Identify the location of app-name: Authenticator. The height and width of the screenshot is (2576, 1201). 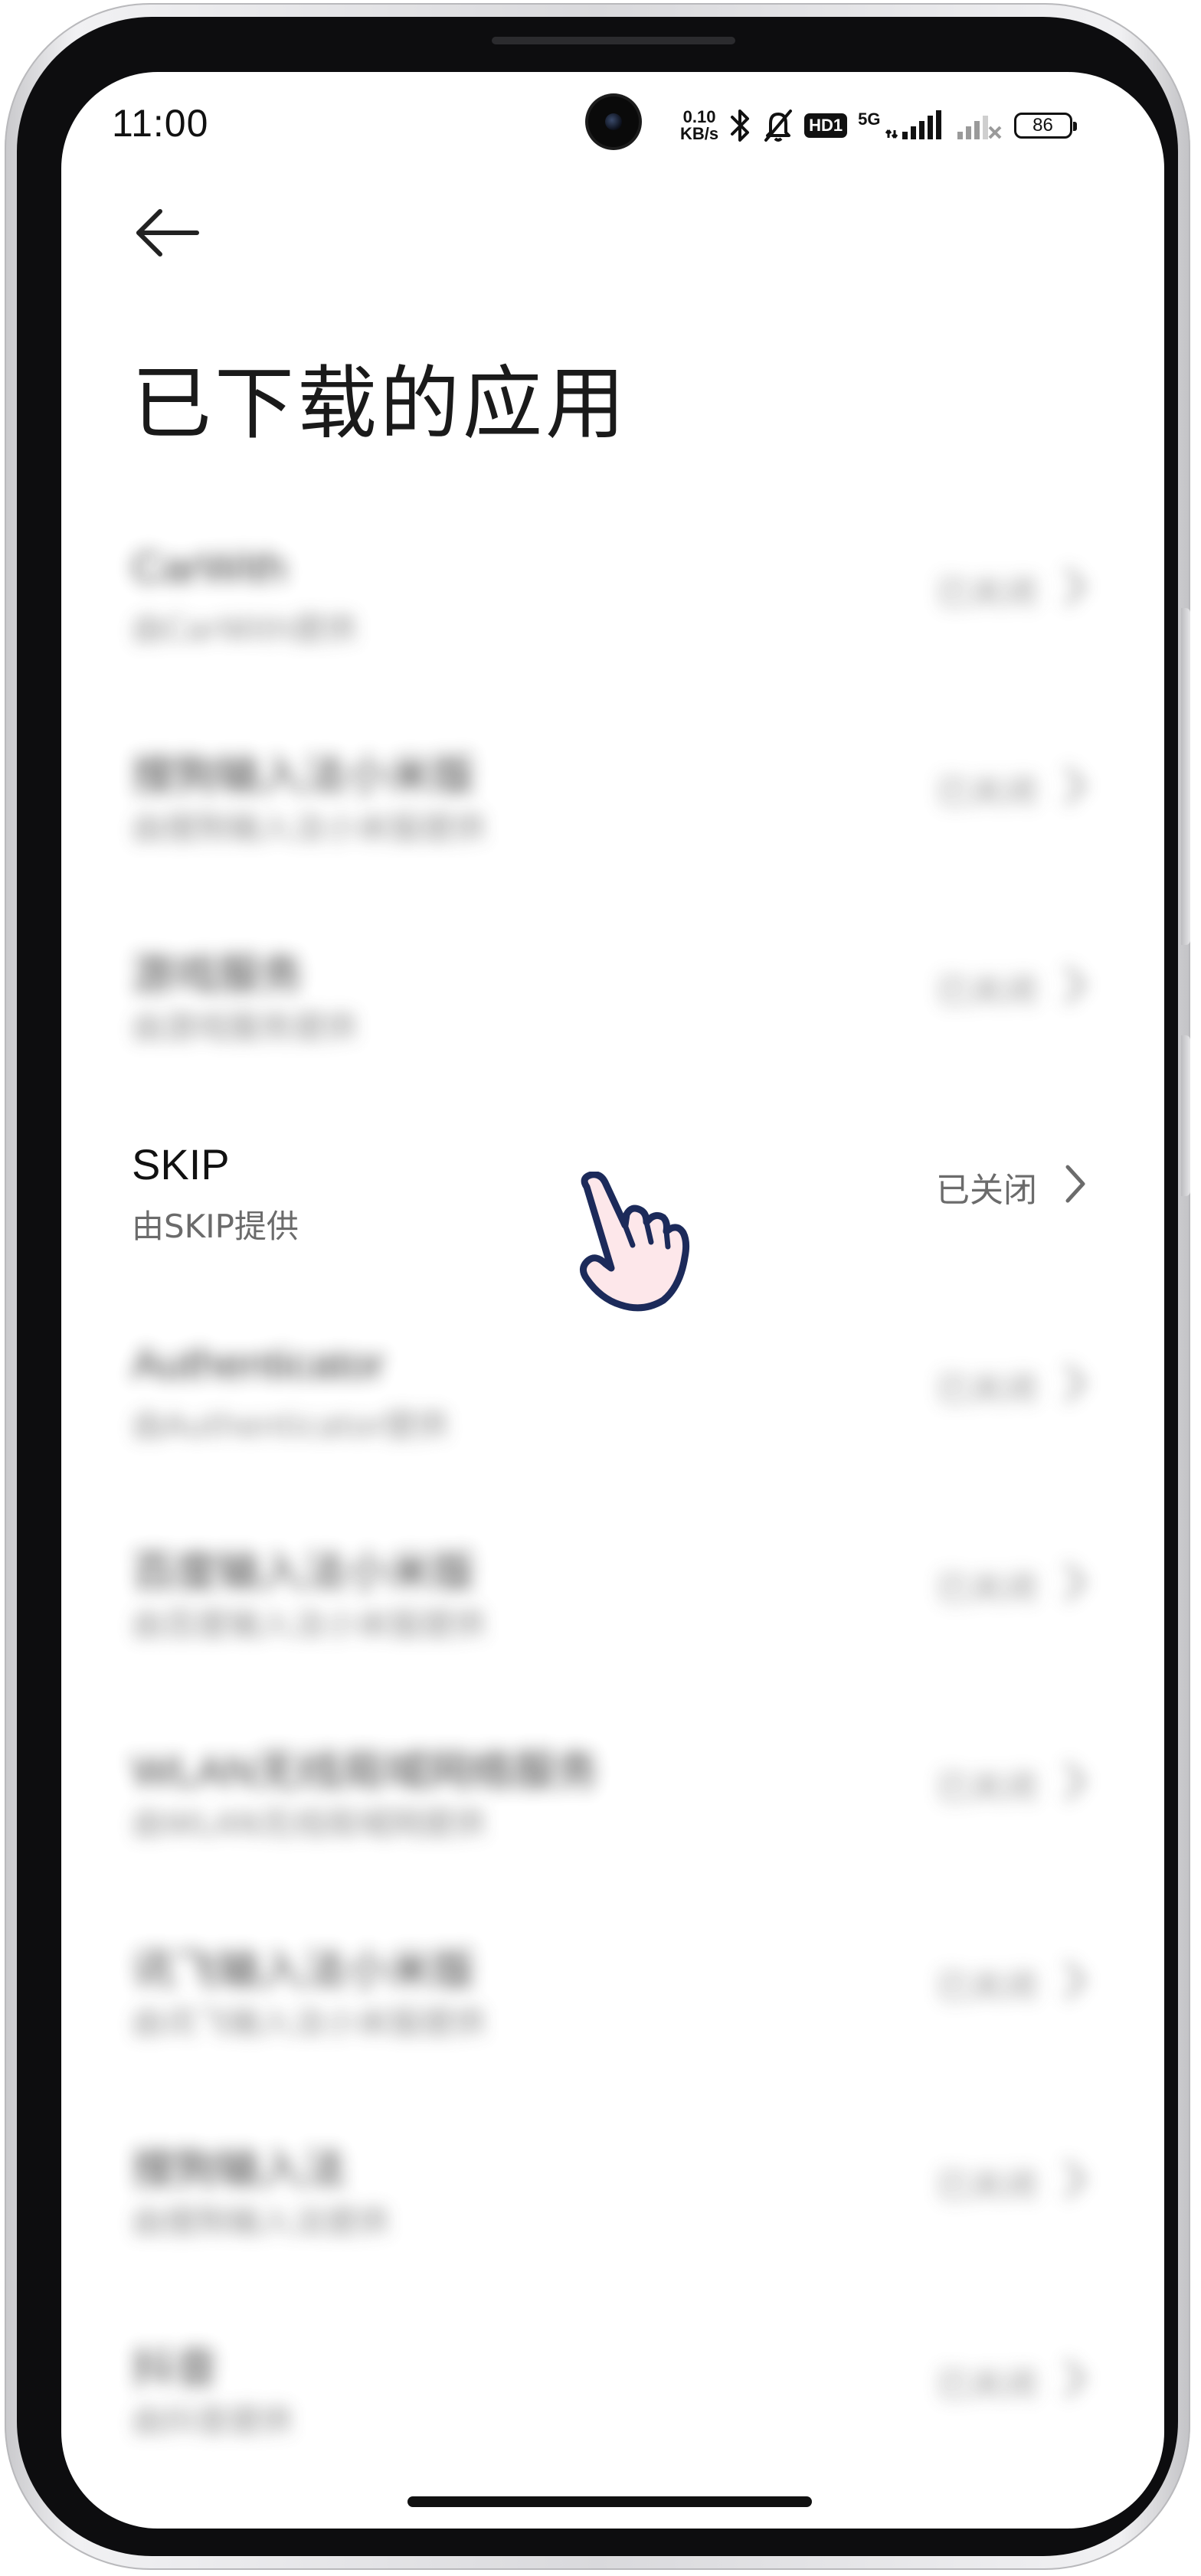
(258, 1363).